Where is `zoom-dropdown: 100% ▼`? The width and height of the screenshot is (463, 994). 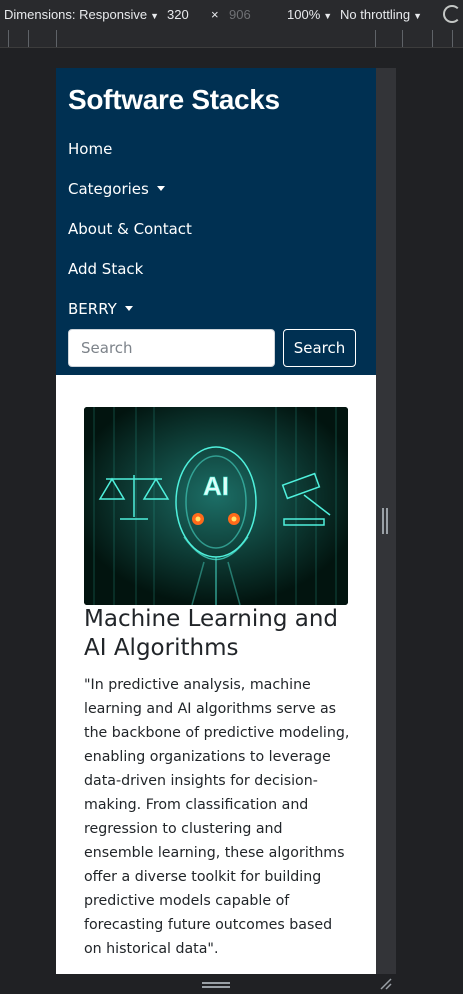
zoom-dropdown: 100% ▼ is located at coordinates (309, 14).